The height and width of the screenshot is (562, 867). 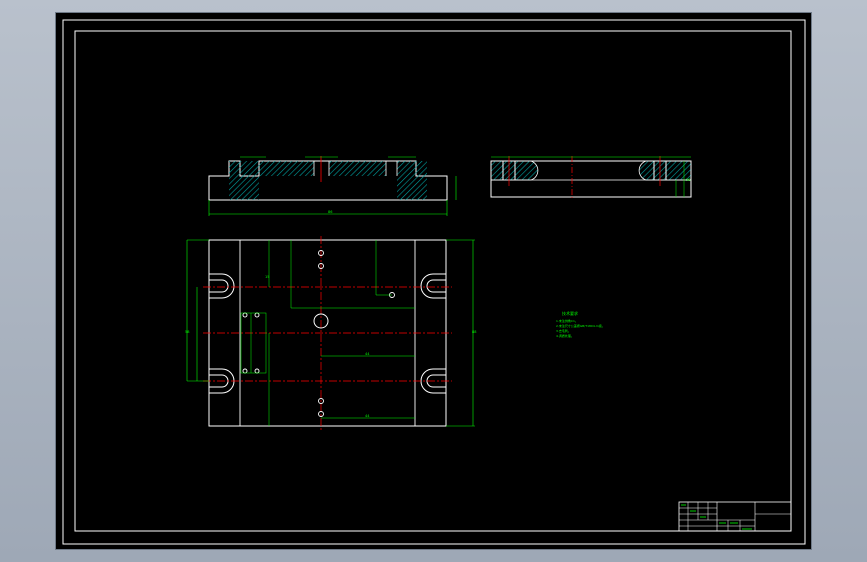 I want to click on top-plan-view: 88 58 44 44 15, so click(x=330, y=333).